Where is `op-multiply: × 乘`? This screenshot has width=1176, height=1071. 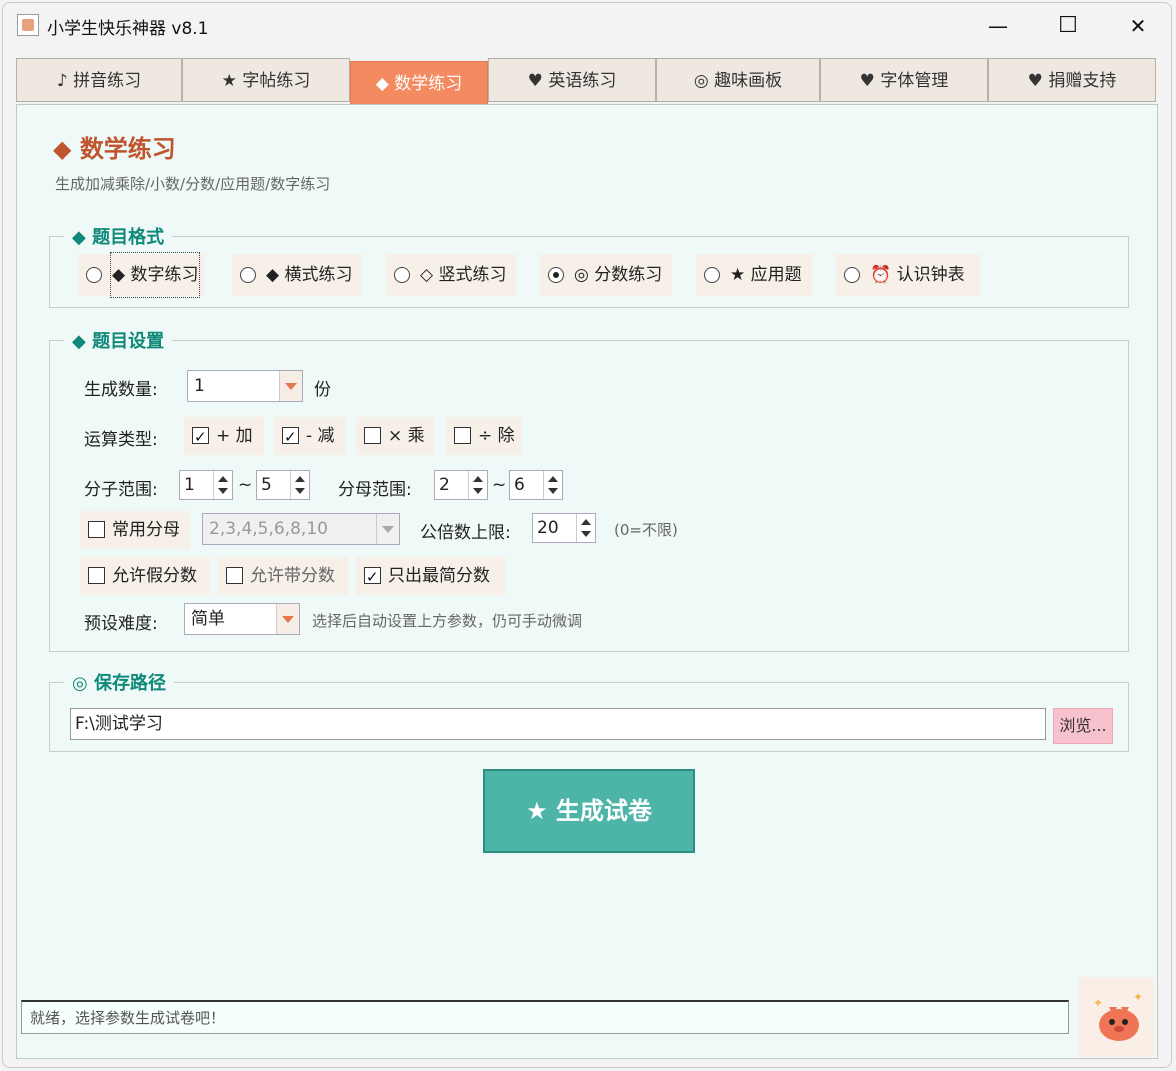
op-multiply: × 乘 is located at coordinates (395, 436).